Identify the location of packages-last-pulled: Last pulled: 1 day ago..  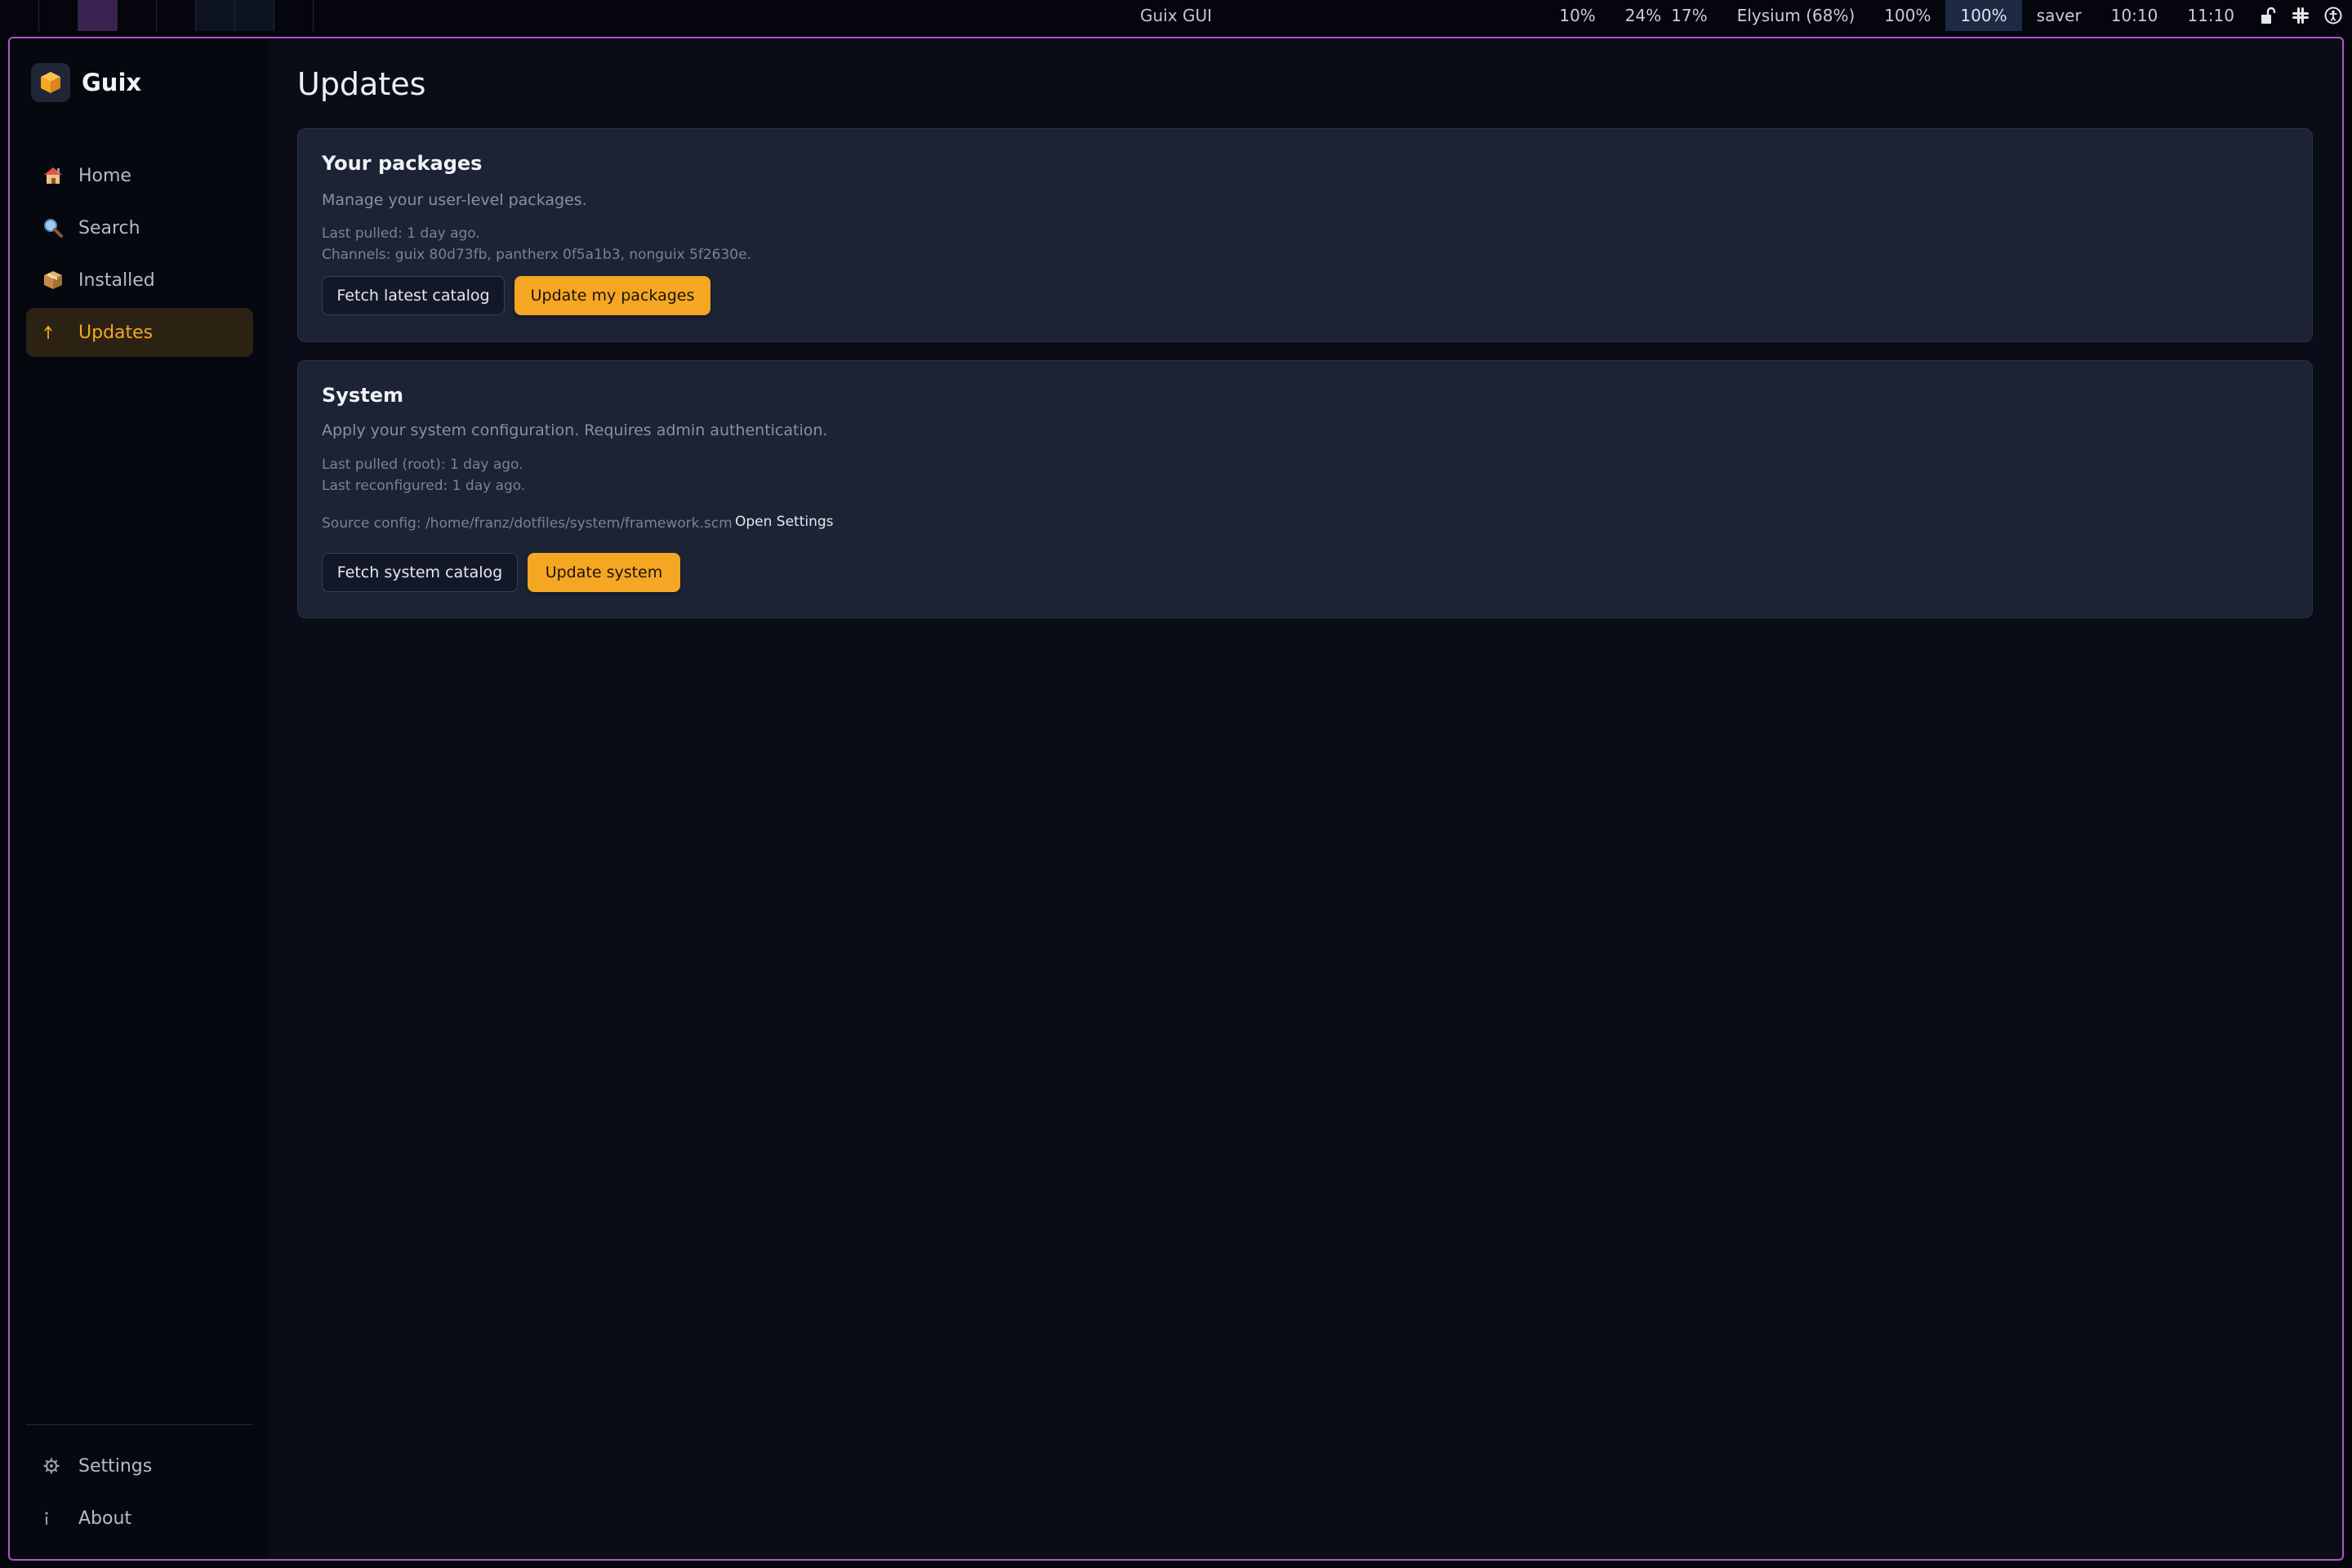
(401, 233).